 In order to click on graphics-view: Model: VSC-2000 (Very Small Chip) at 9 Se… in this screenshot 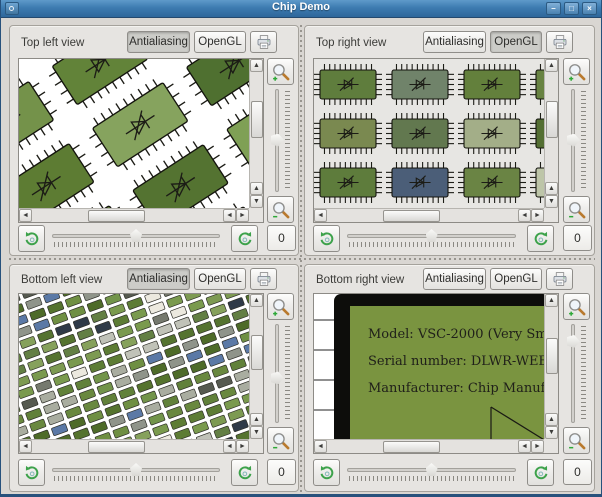, I will do `click(436, 373)`.